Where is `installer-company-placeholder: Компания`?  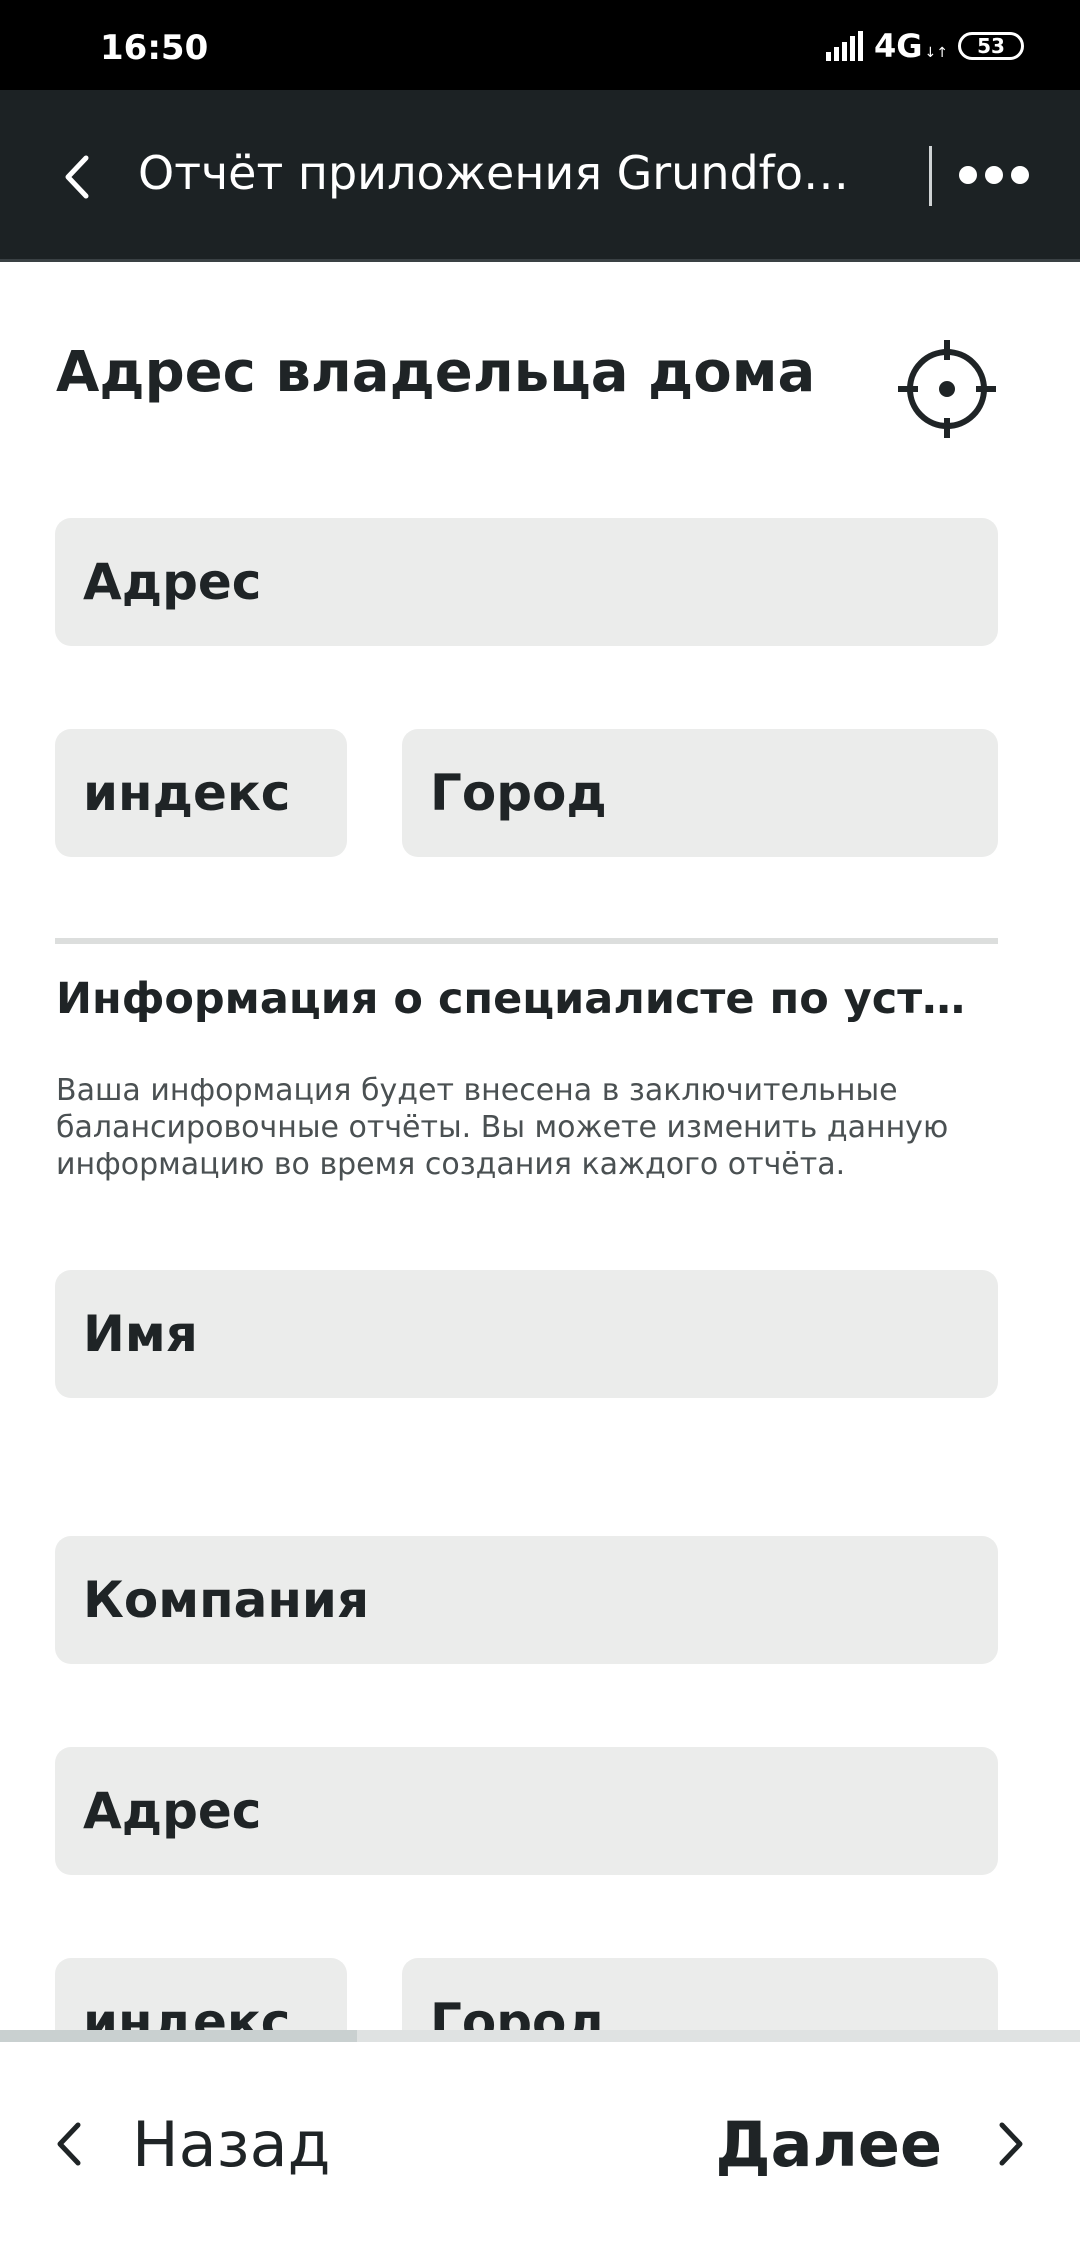
installer-company-placeholder: Компания is located at coordinates (226, 1600).